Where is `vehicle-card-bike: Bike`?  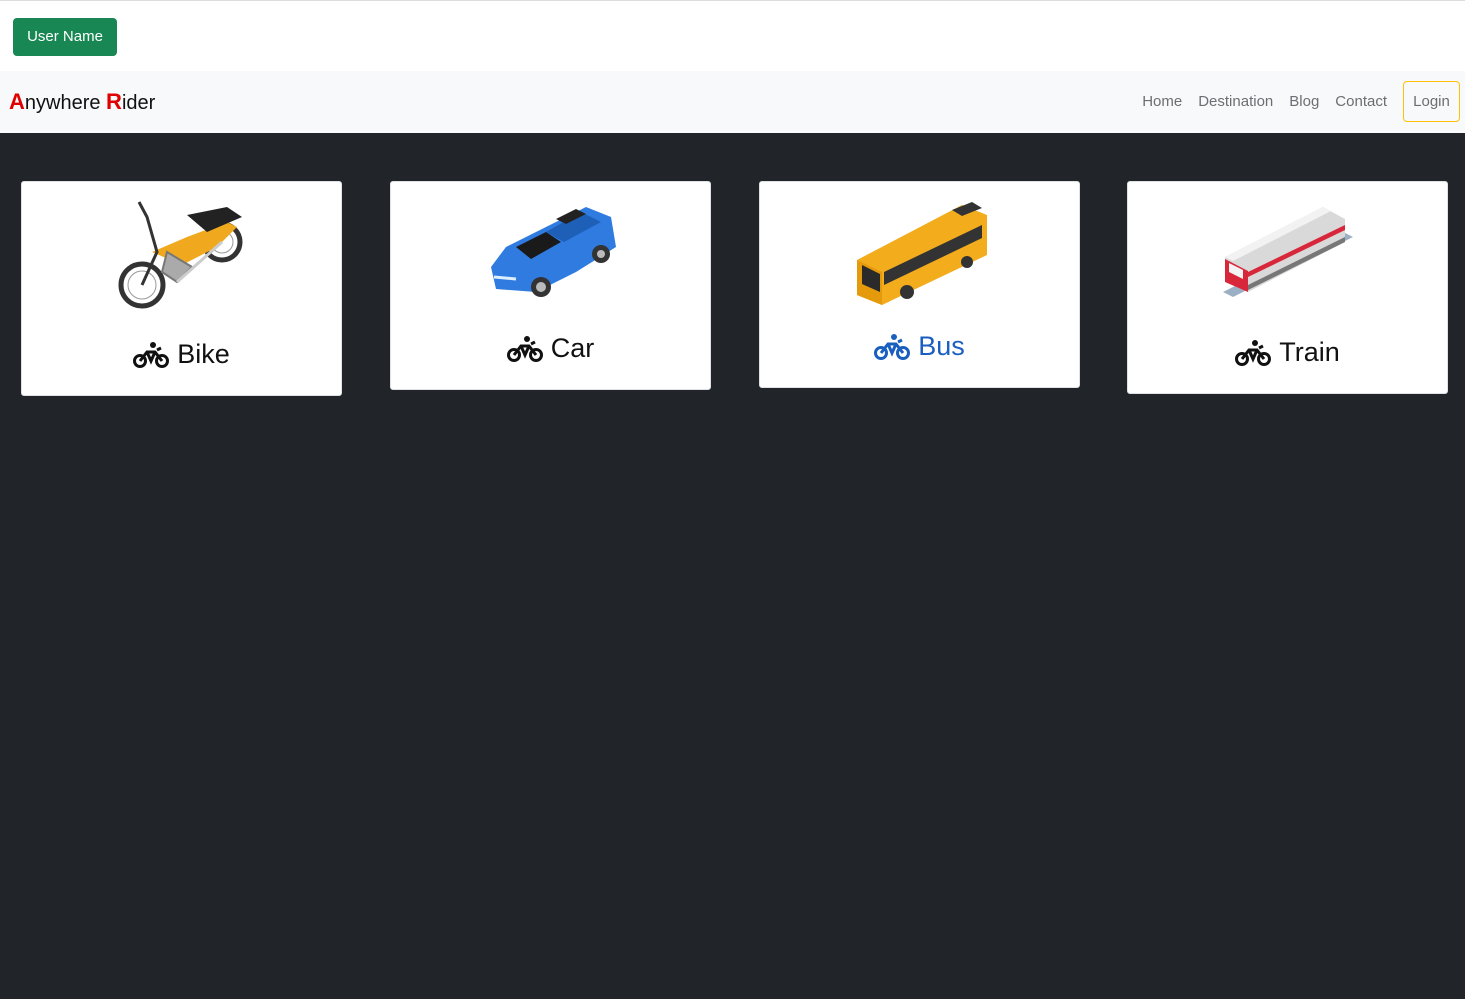 vehicle-card-bike: Bike is located at coordinates (181, 288).